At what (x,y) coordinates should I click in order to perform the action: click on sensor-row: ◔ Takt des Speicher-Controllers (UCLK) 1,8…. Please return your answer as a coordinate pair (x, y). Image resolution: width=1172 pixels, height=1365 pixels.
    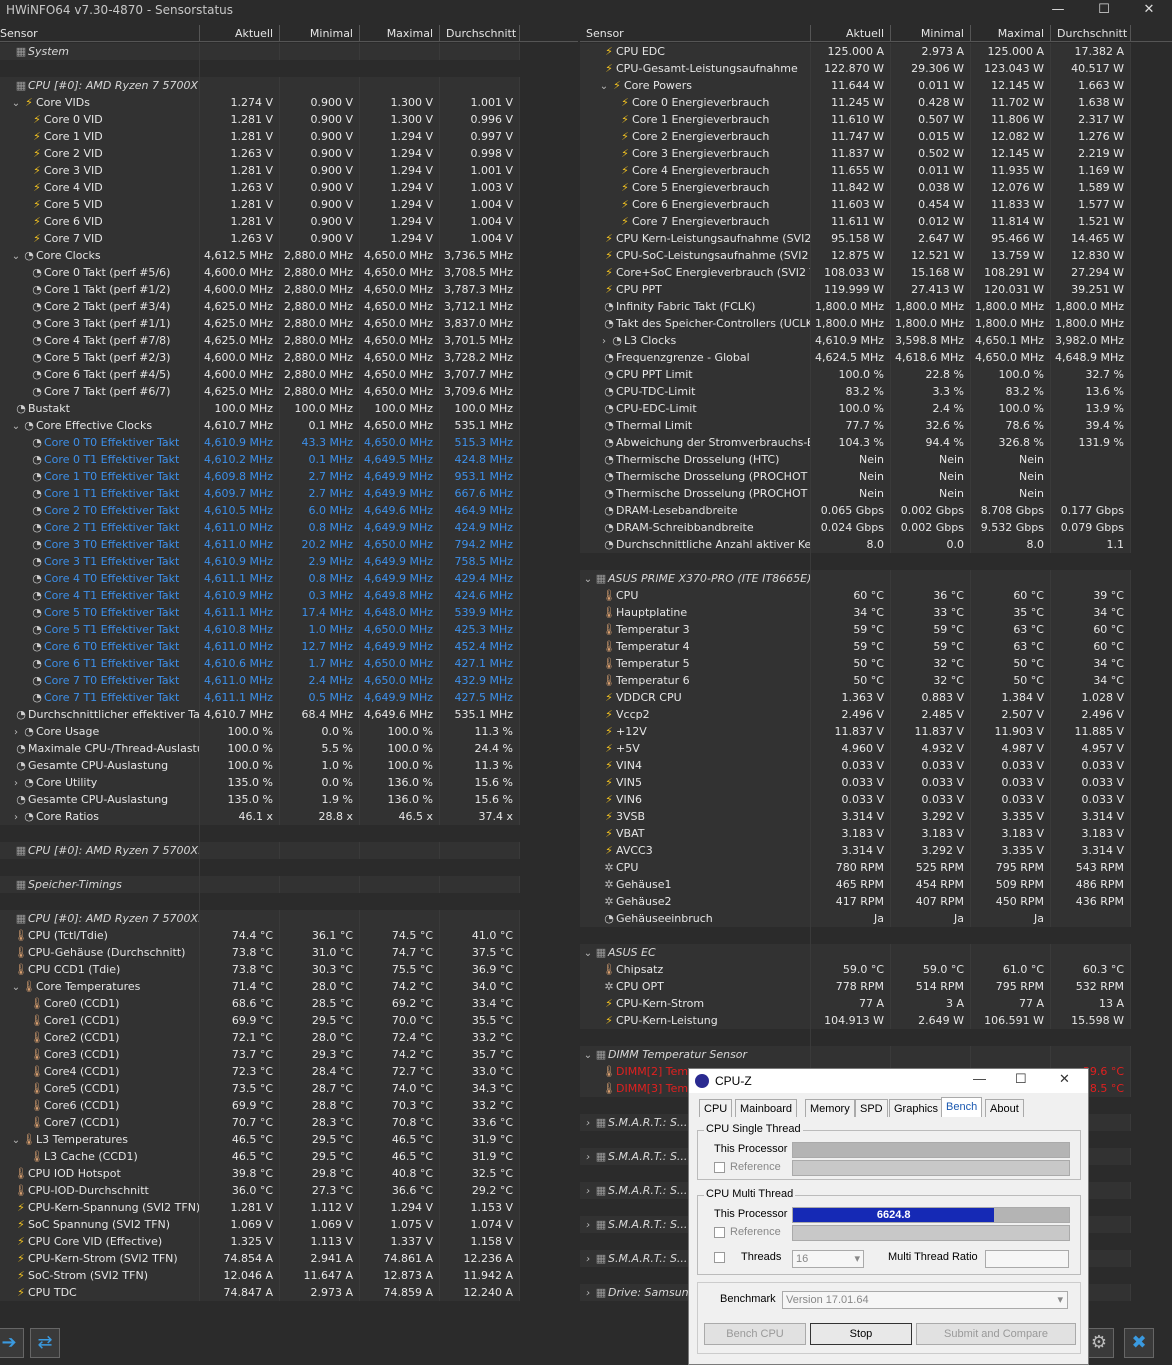
    Looking at the image, I should click on (876, 323).